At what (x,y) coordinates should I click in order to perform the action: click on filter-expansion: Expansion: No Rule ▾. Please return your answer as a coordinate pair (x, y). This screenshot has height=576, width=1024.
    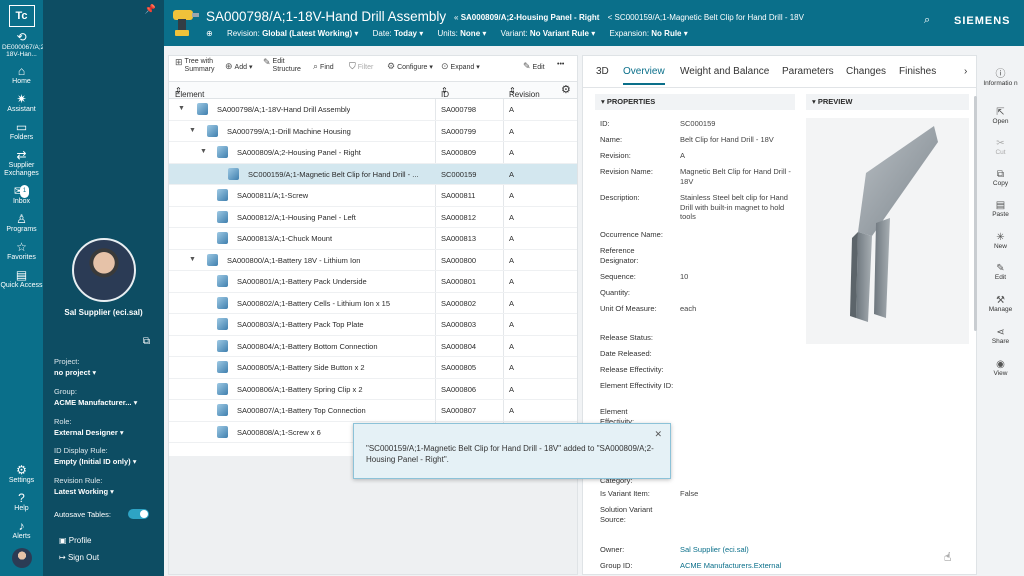
    Looking at the image, I should click on (648, 33).